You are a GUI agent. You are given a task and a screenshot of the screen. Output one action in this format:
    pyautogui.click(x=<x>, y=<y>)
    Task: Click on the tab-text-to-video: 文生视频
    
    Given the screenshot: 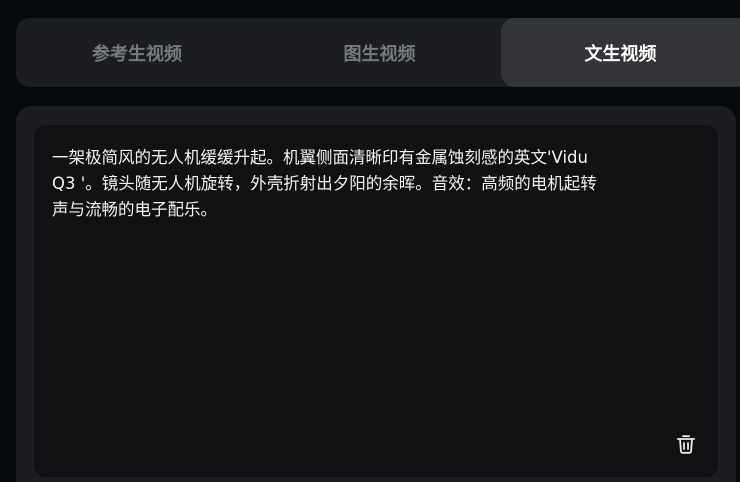 What is the action you would take?
    pyautogui.click(x=620, y=52)
    